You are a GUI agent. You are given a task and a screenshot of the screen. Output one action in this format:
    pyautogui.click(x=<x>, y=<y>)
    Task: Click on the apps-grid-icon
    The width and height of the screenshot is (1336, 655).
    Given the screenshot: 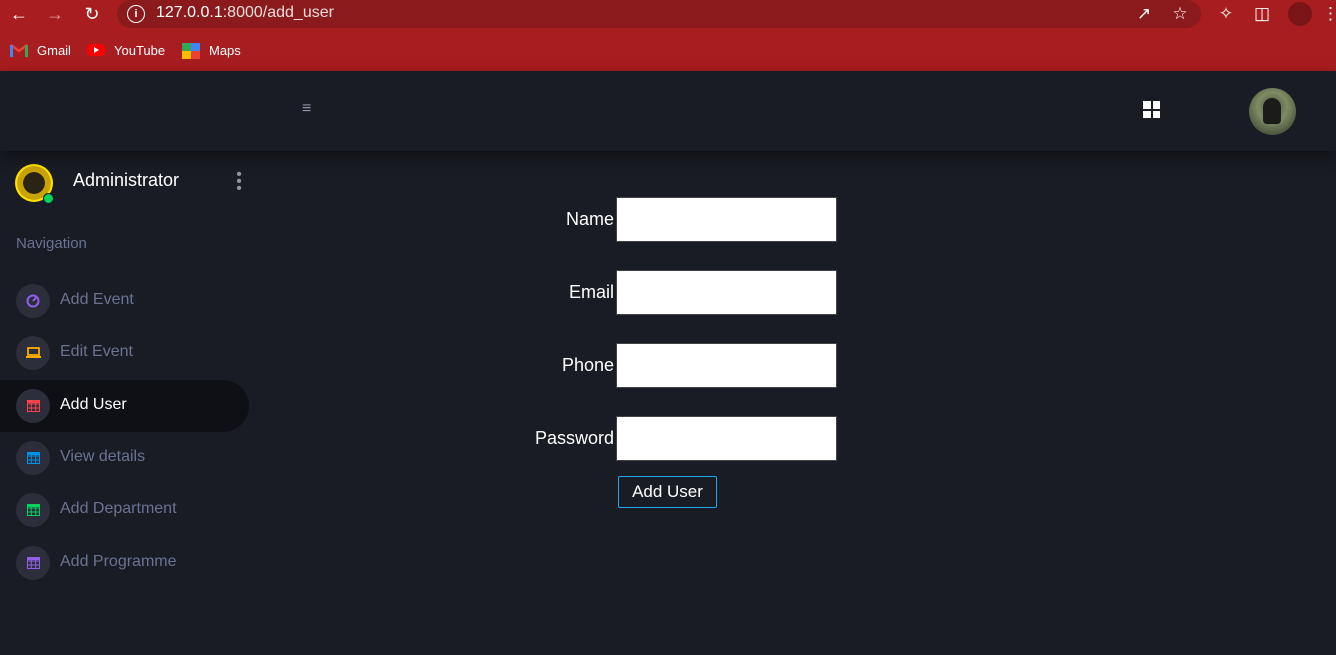 What is the action you would take?
    pyautogui.click(x=1151, y=109)
    